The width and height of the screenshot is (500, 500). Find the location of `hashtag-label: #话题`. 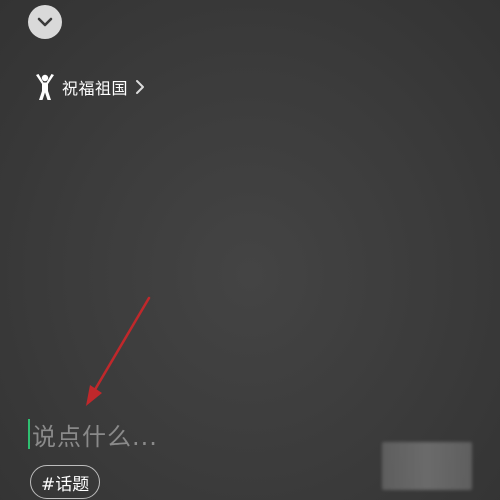

hashtag-label: #话题 is located at coordinates (65, 484).